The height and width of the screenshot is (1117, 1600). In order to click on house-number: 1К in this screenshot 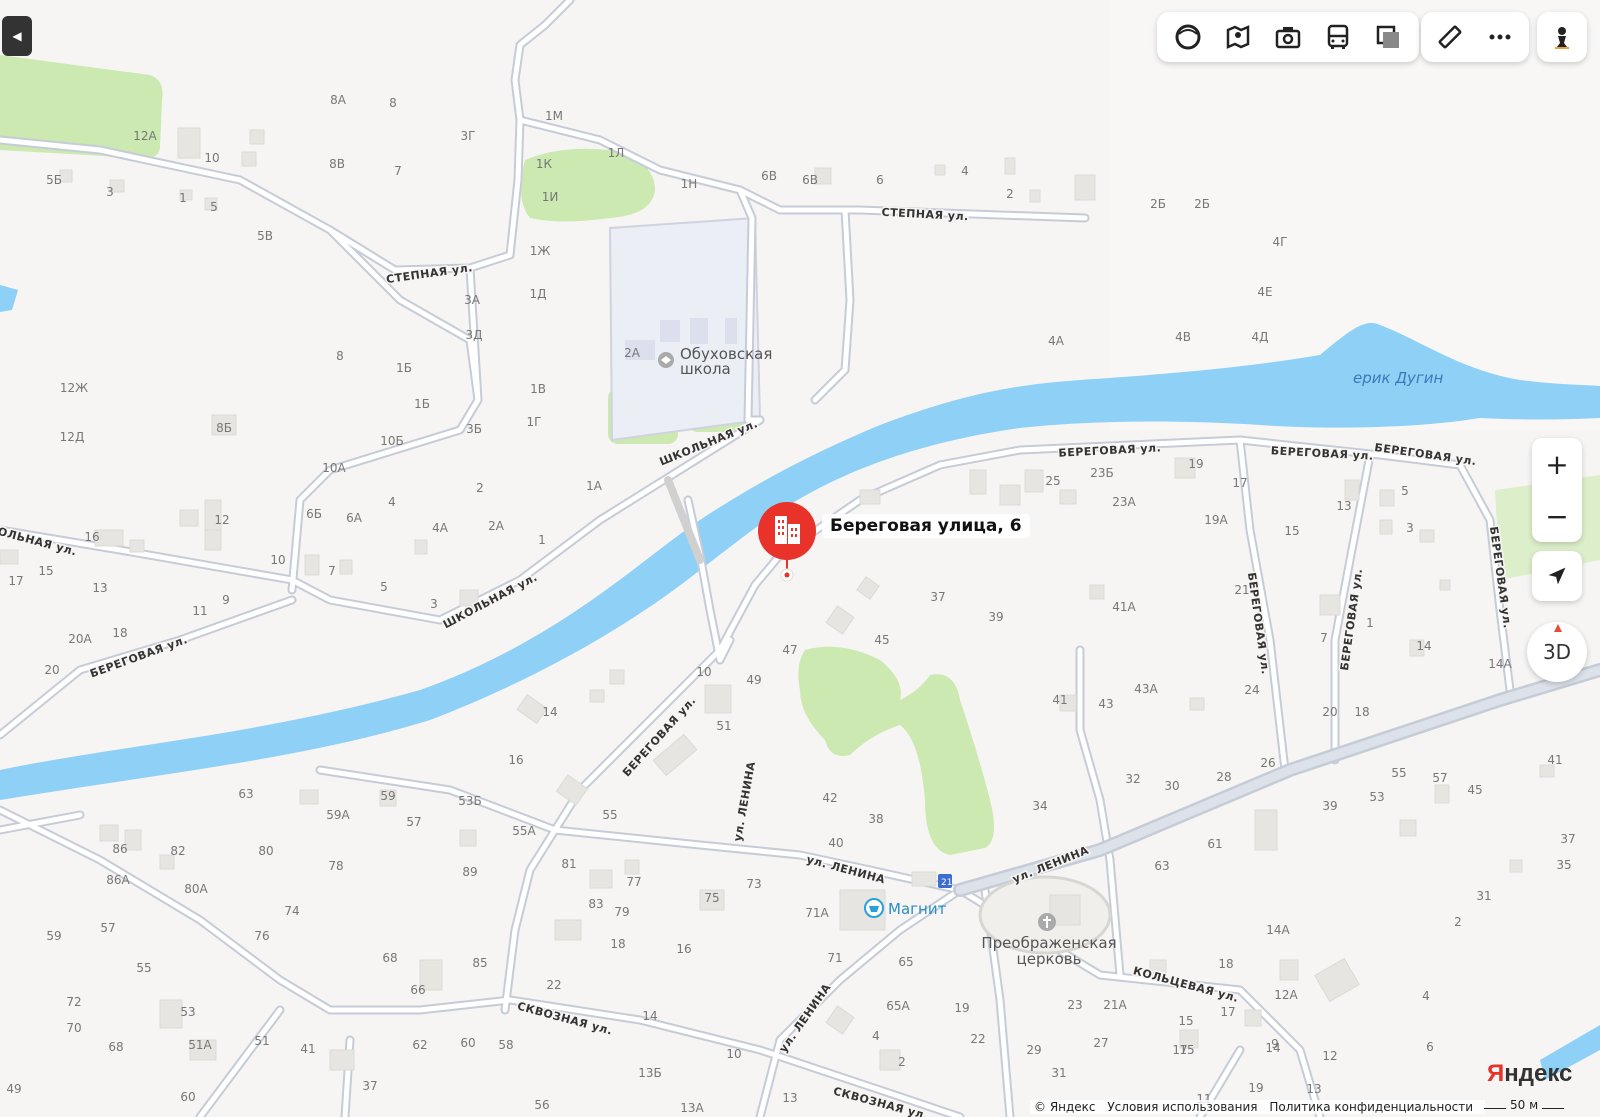, I will do `click(544, 164)`.